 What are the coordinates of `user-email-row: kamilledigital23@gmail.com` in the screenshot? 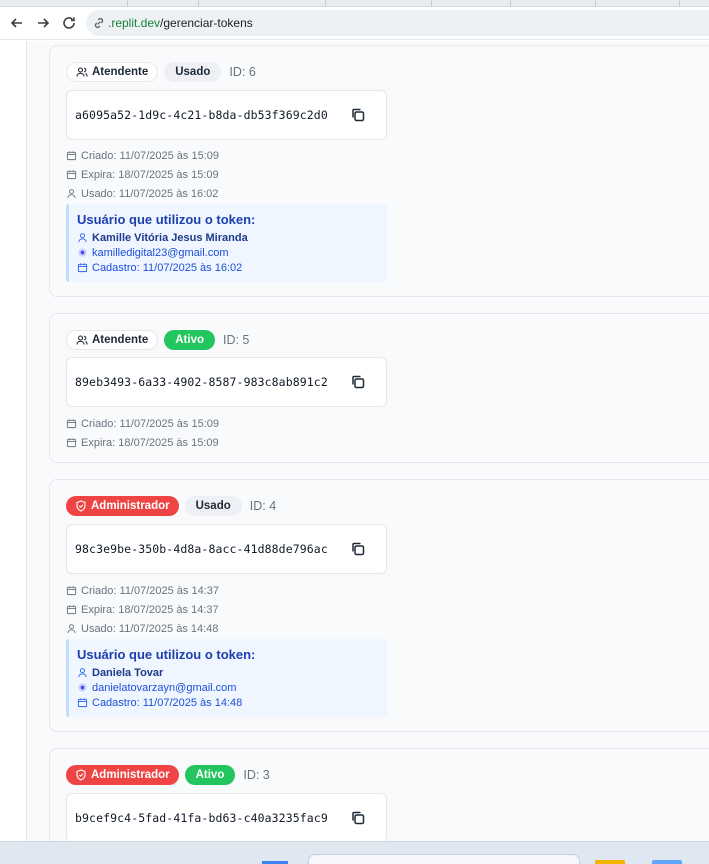 It's located at (228, 252).